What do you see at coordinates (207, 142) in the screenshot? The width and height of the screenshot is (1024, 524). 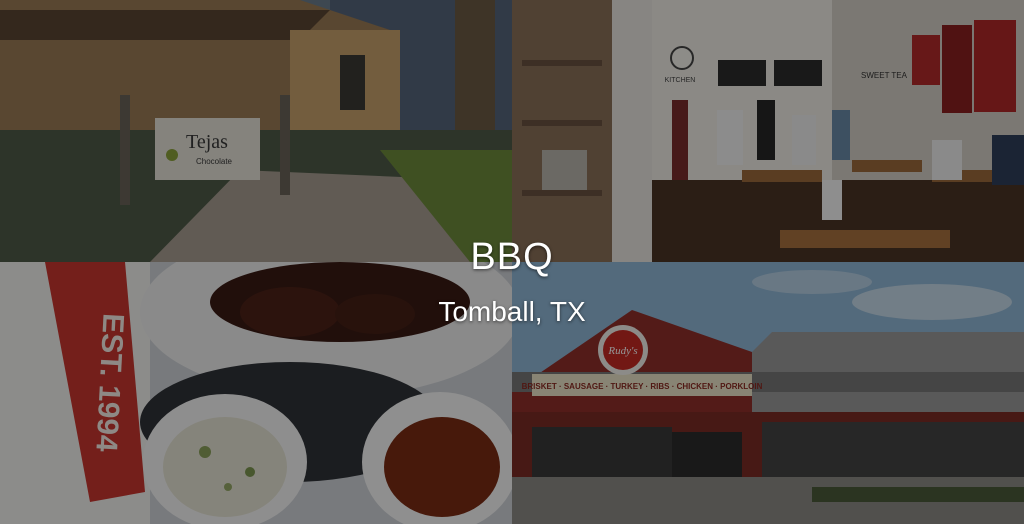 I see `tejas-sign-text: Tejas` at bounding box center [207, 142].